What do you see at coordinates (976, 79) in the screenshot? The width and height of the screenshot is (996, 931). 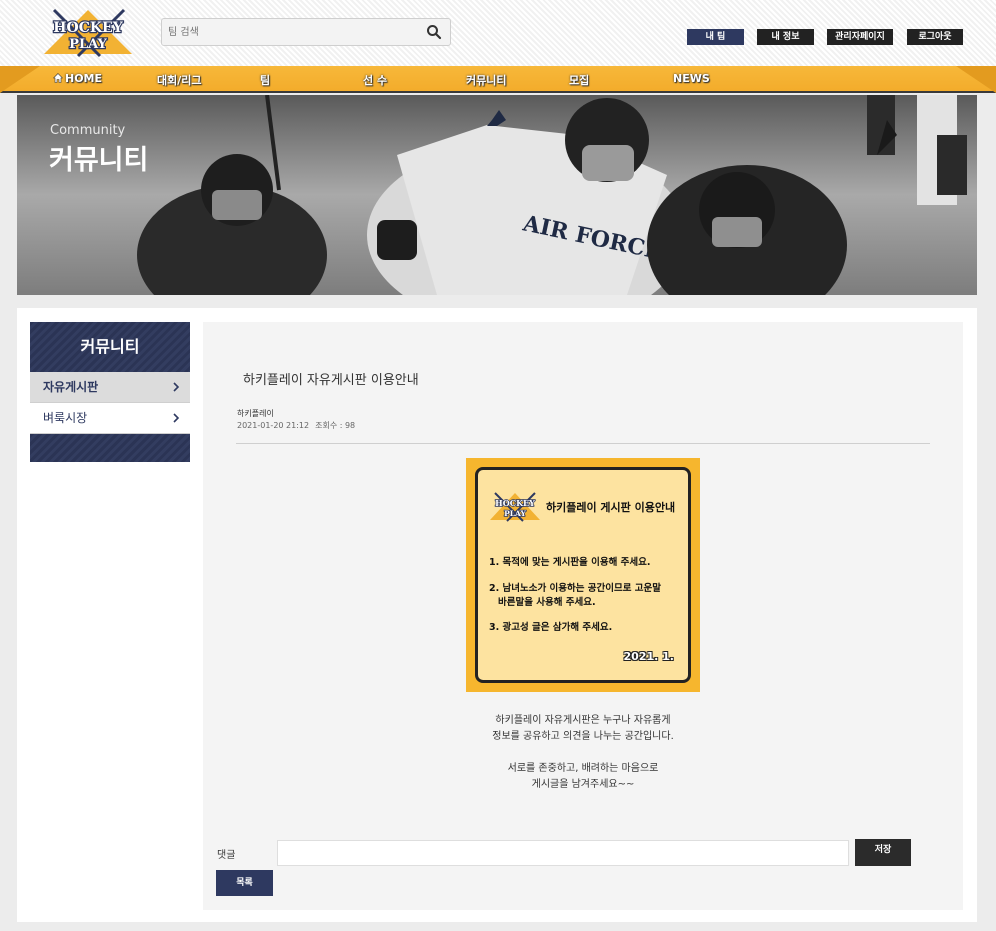 I see `nav-right-decoration` at bounding box center [976, 79].